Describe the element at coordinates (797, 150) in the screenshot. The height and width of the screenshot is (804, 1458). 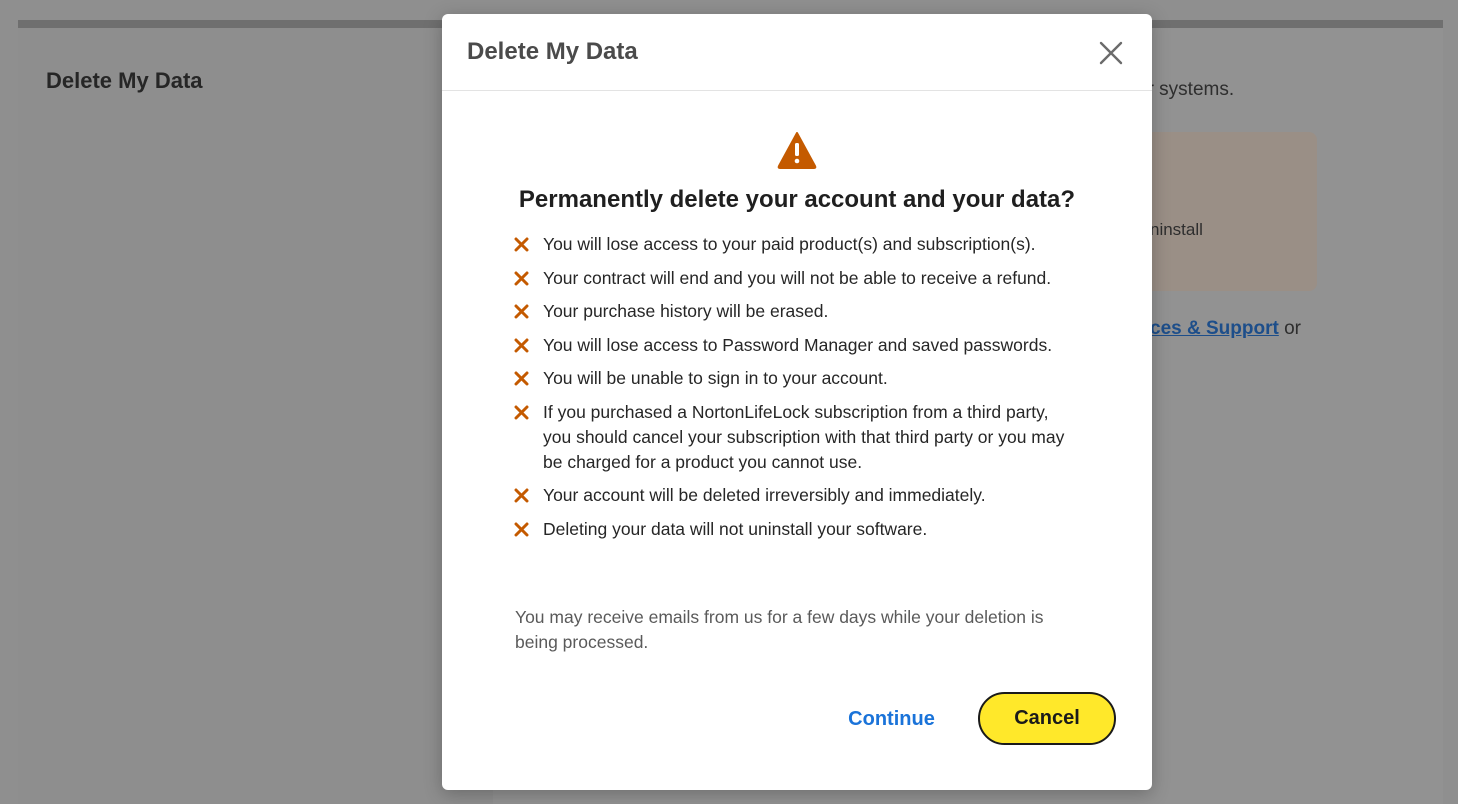
I see `warning-triangle-icon` at that location.